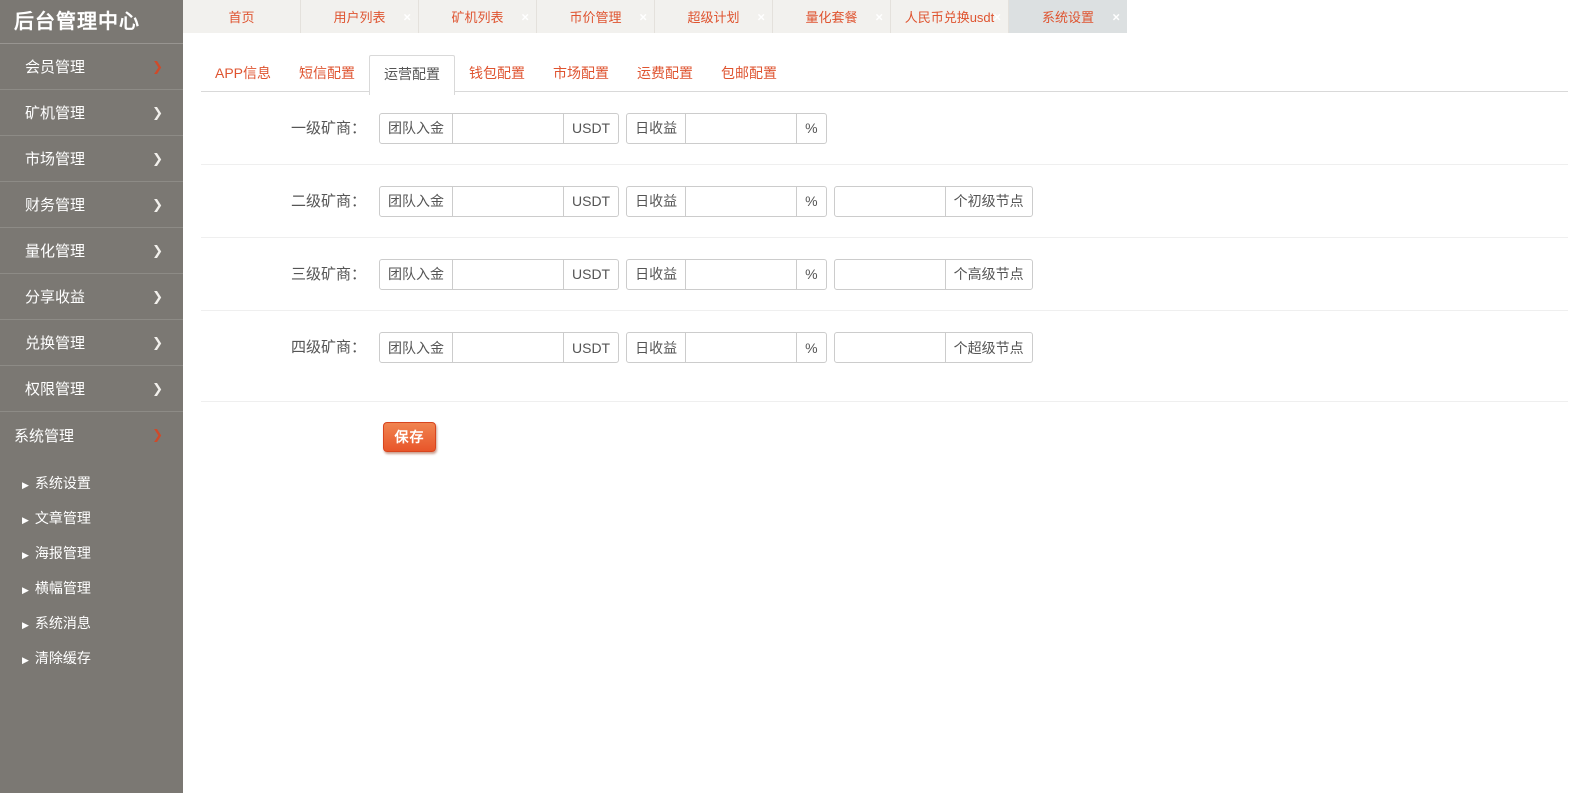 The image size is (1570, 793). What do you see at coordinates (62, 483) in the screenshot?
I see `sidebar-subitem-label: 系统设置` at bounding box center [62, 483].